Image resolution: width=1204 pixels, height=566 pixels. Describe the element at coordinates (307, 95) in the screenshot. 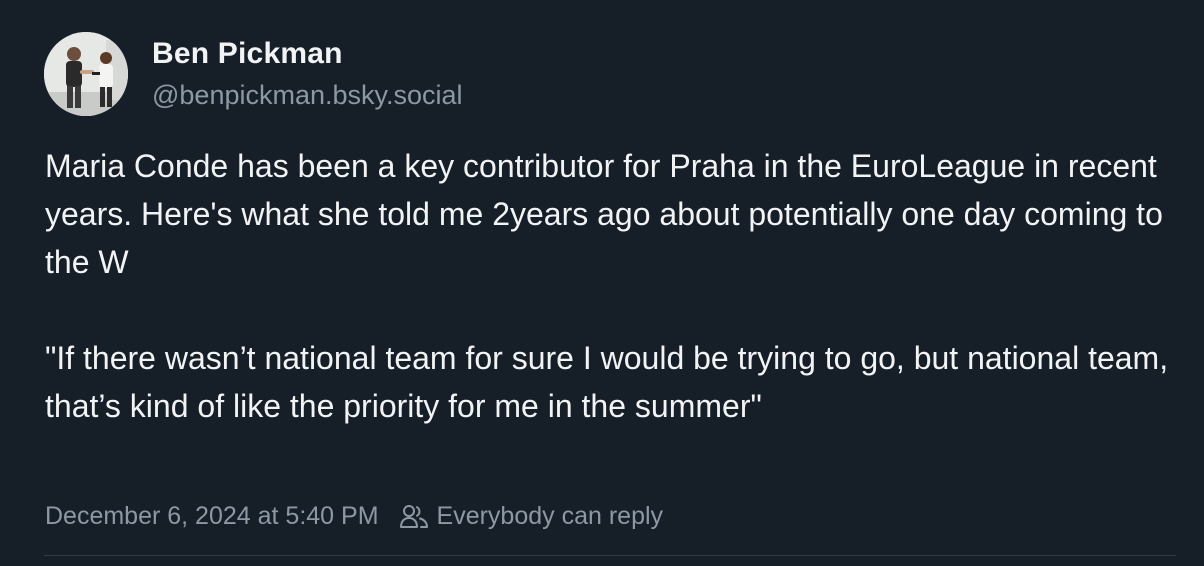

I see `author-handle: @benpickman.bsky.social` at that location.